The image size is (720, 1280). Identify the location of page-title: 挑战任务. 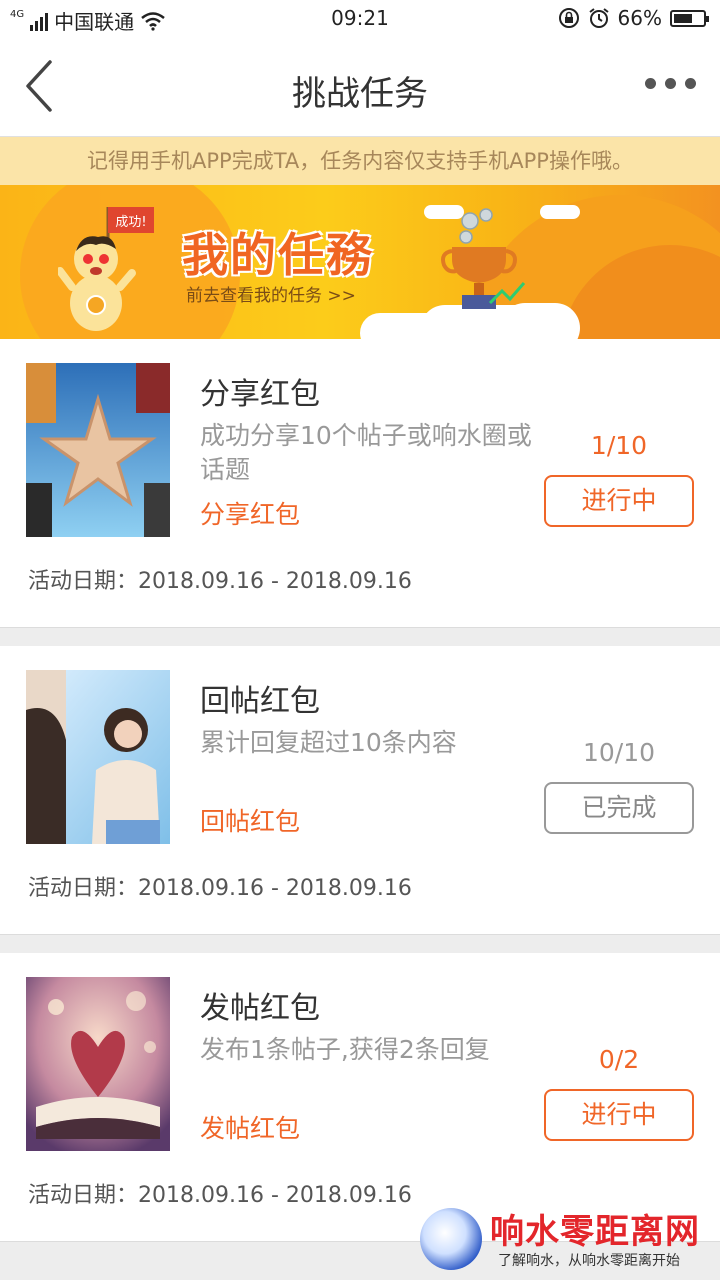
(360, 94).